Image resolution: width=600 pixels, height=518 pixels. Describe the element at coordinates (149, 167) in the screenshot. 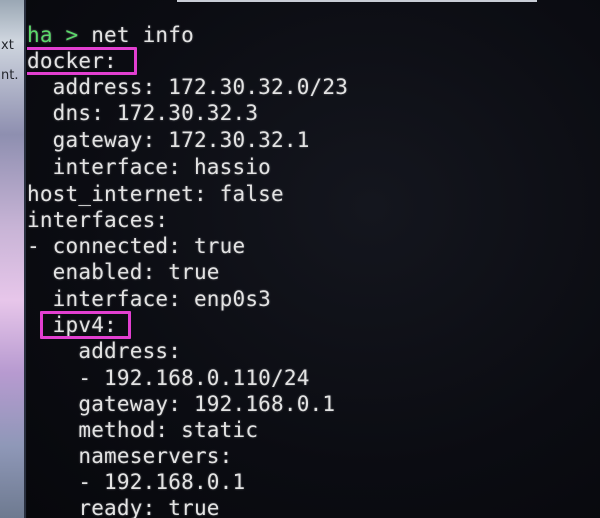

I see `output-line-docker-interface: interface: hassio` at that location.